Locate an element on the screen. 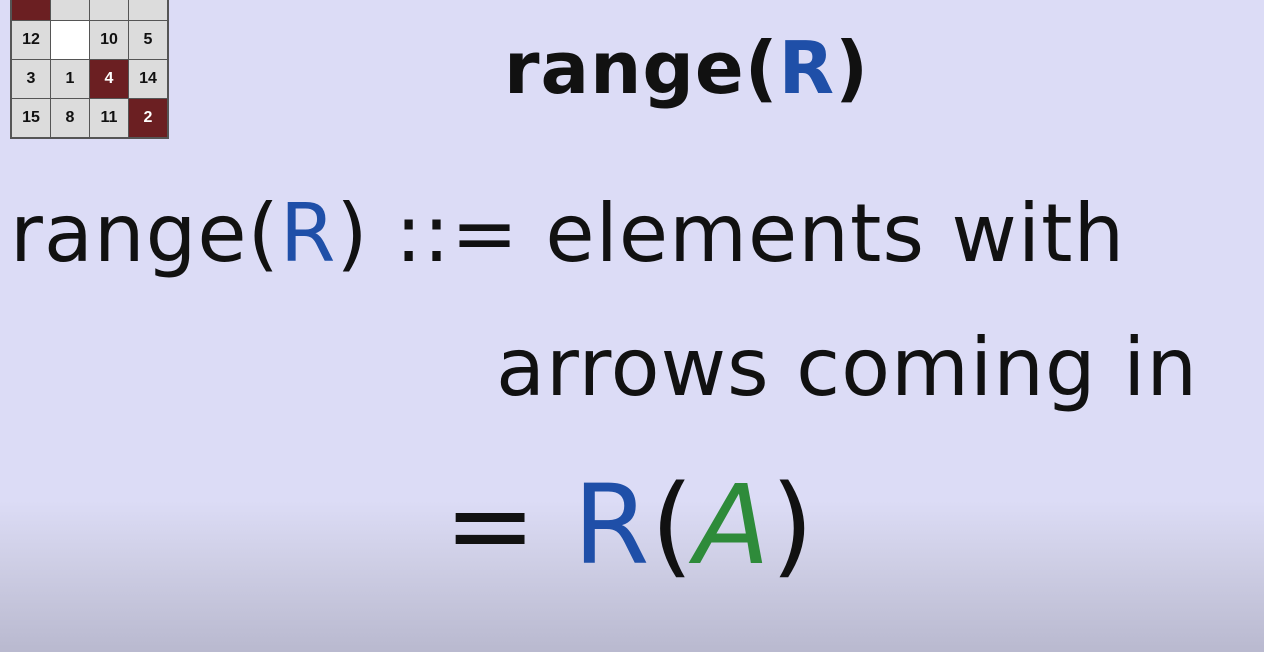  definition-prefix: range( is located at coordinates (145, 233).